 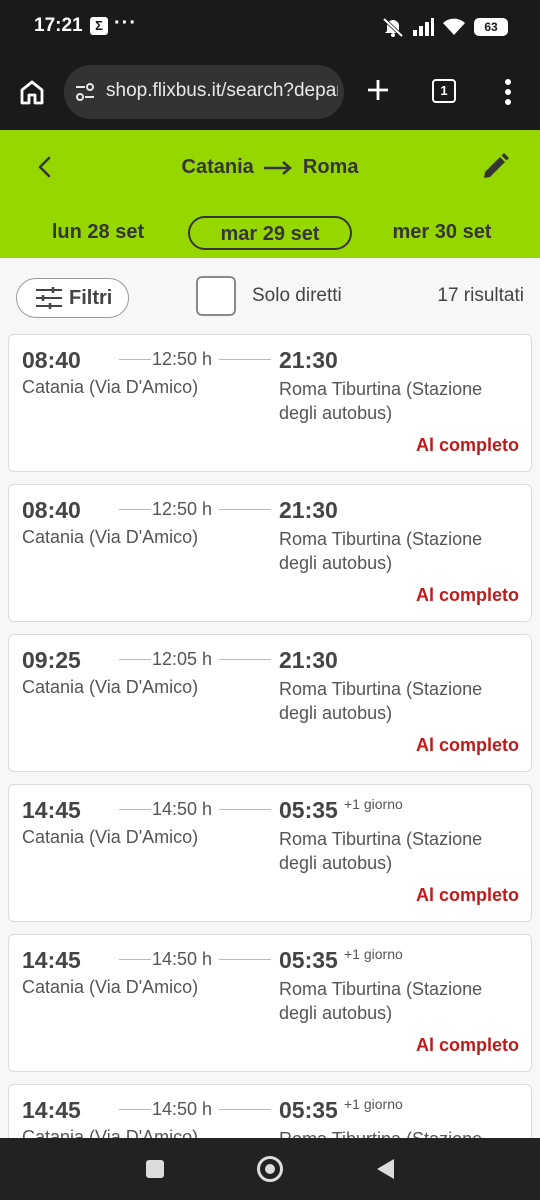 I want to click on system-nav-bar, so click(x=270, y=1169).